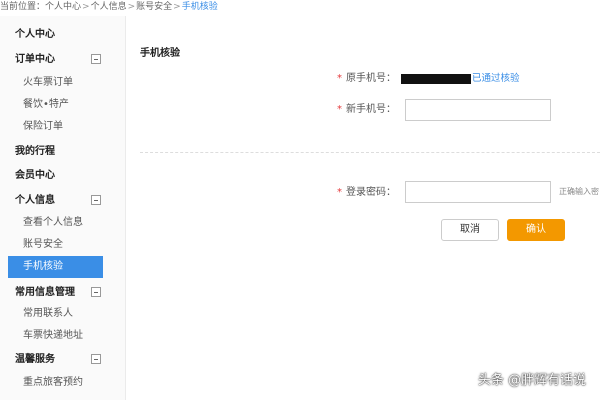  What do you see at coordinates (370, 152) in the screenshot?
I see `divider` at bounding box center [370, 152].